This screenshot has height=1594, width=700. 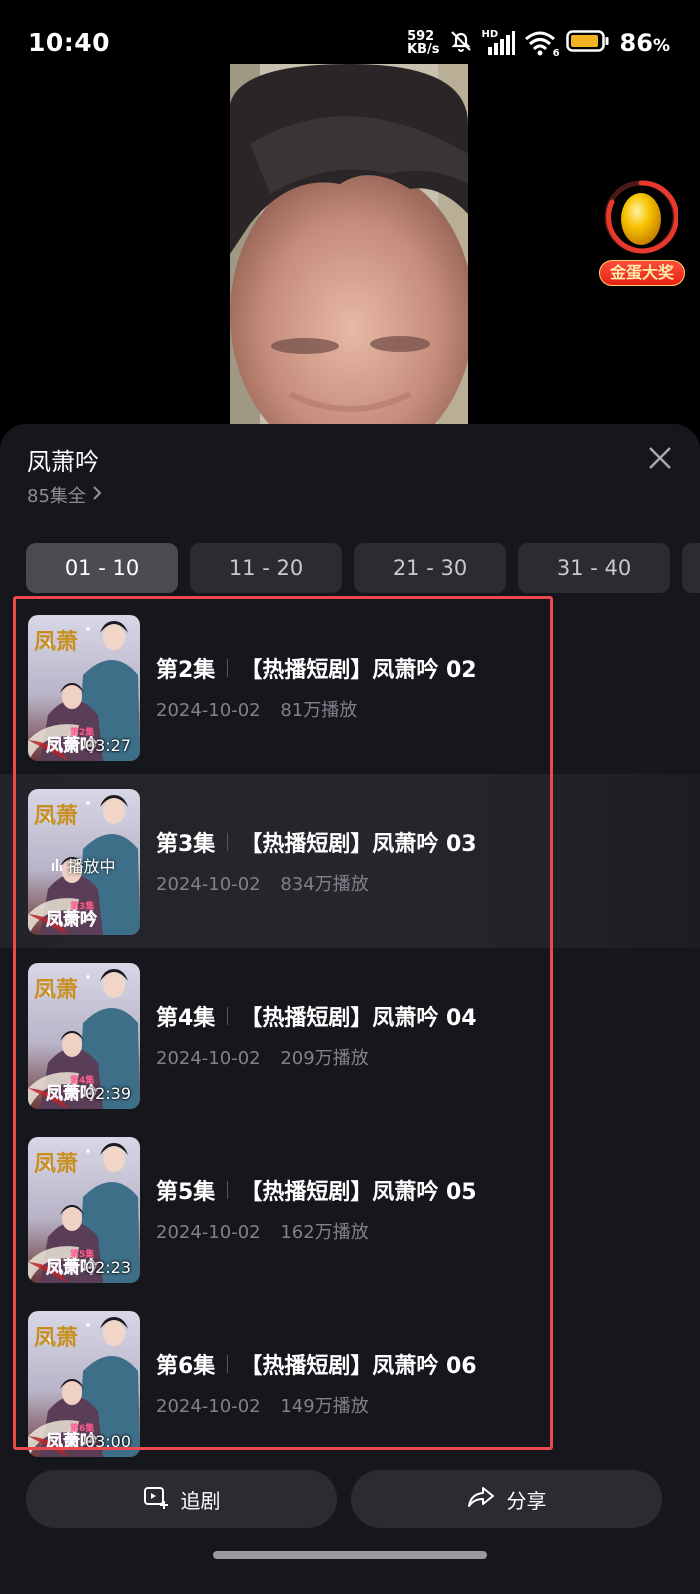 What do you see at coordinates (262, 1231) in the screenshot?
I see `episode-meta: 2024-10-02 162万播放` at bounding box center [262, 1231].